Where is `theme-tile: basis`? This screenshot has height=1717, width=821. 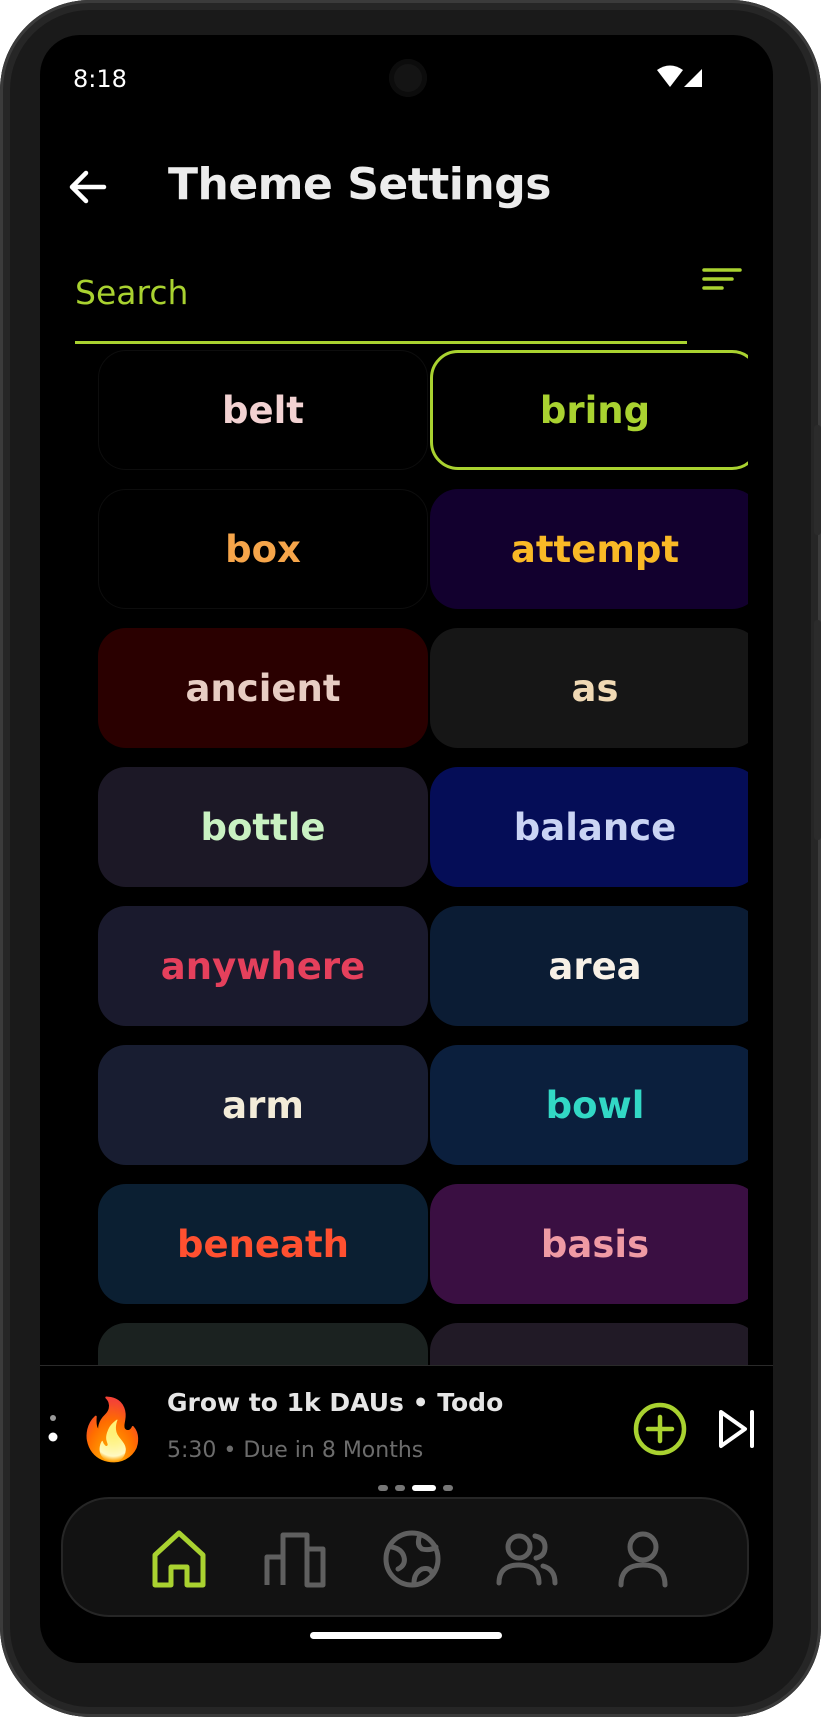 theme-tile: basis is located at coordinates (589, 1244).